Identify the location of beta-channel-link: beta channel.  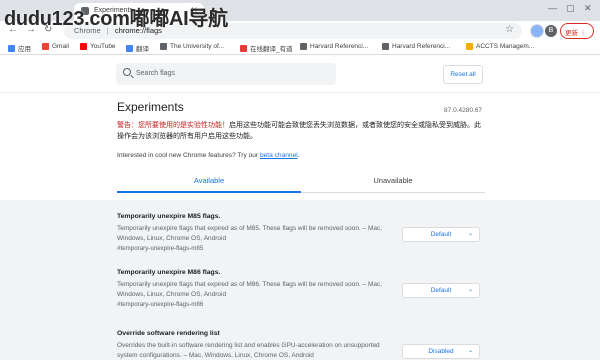
(279, 155).